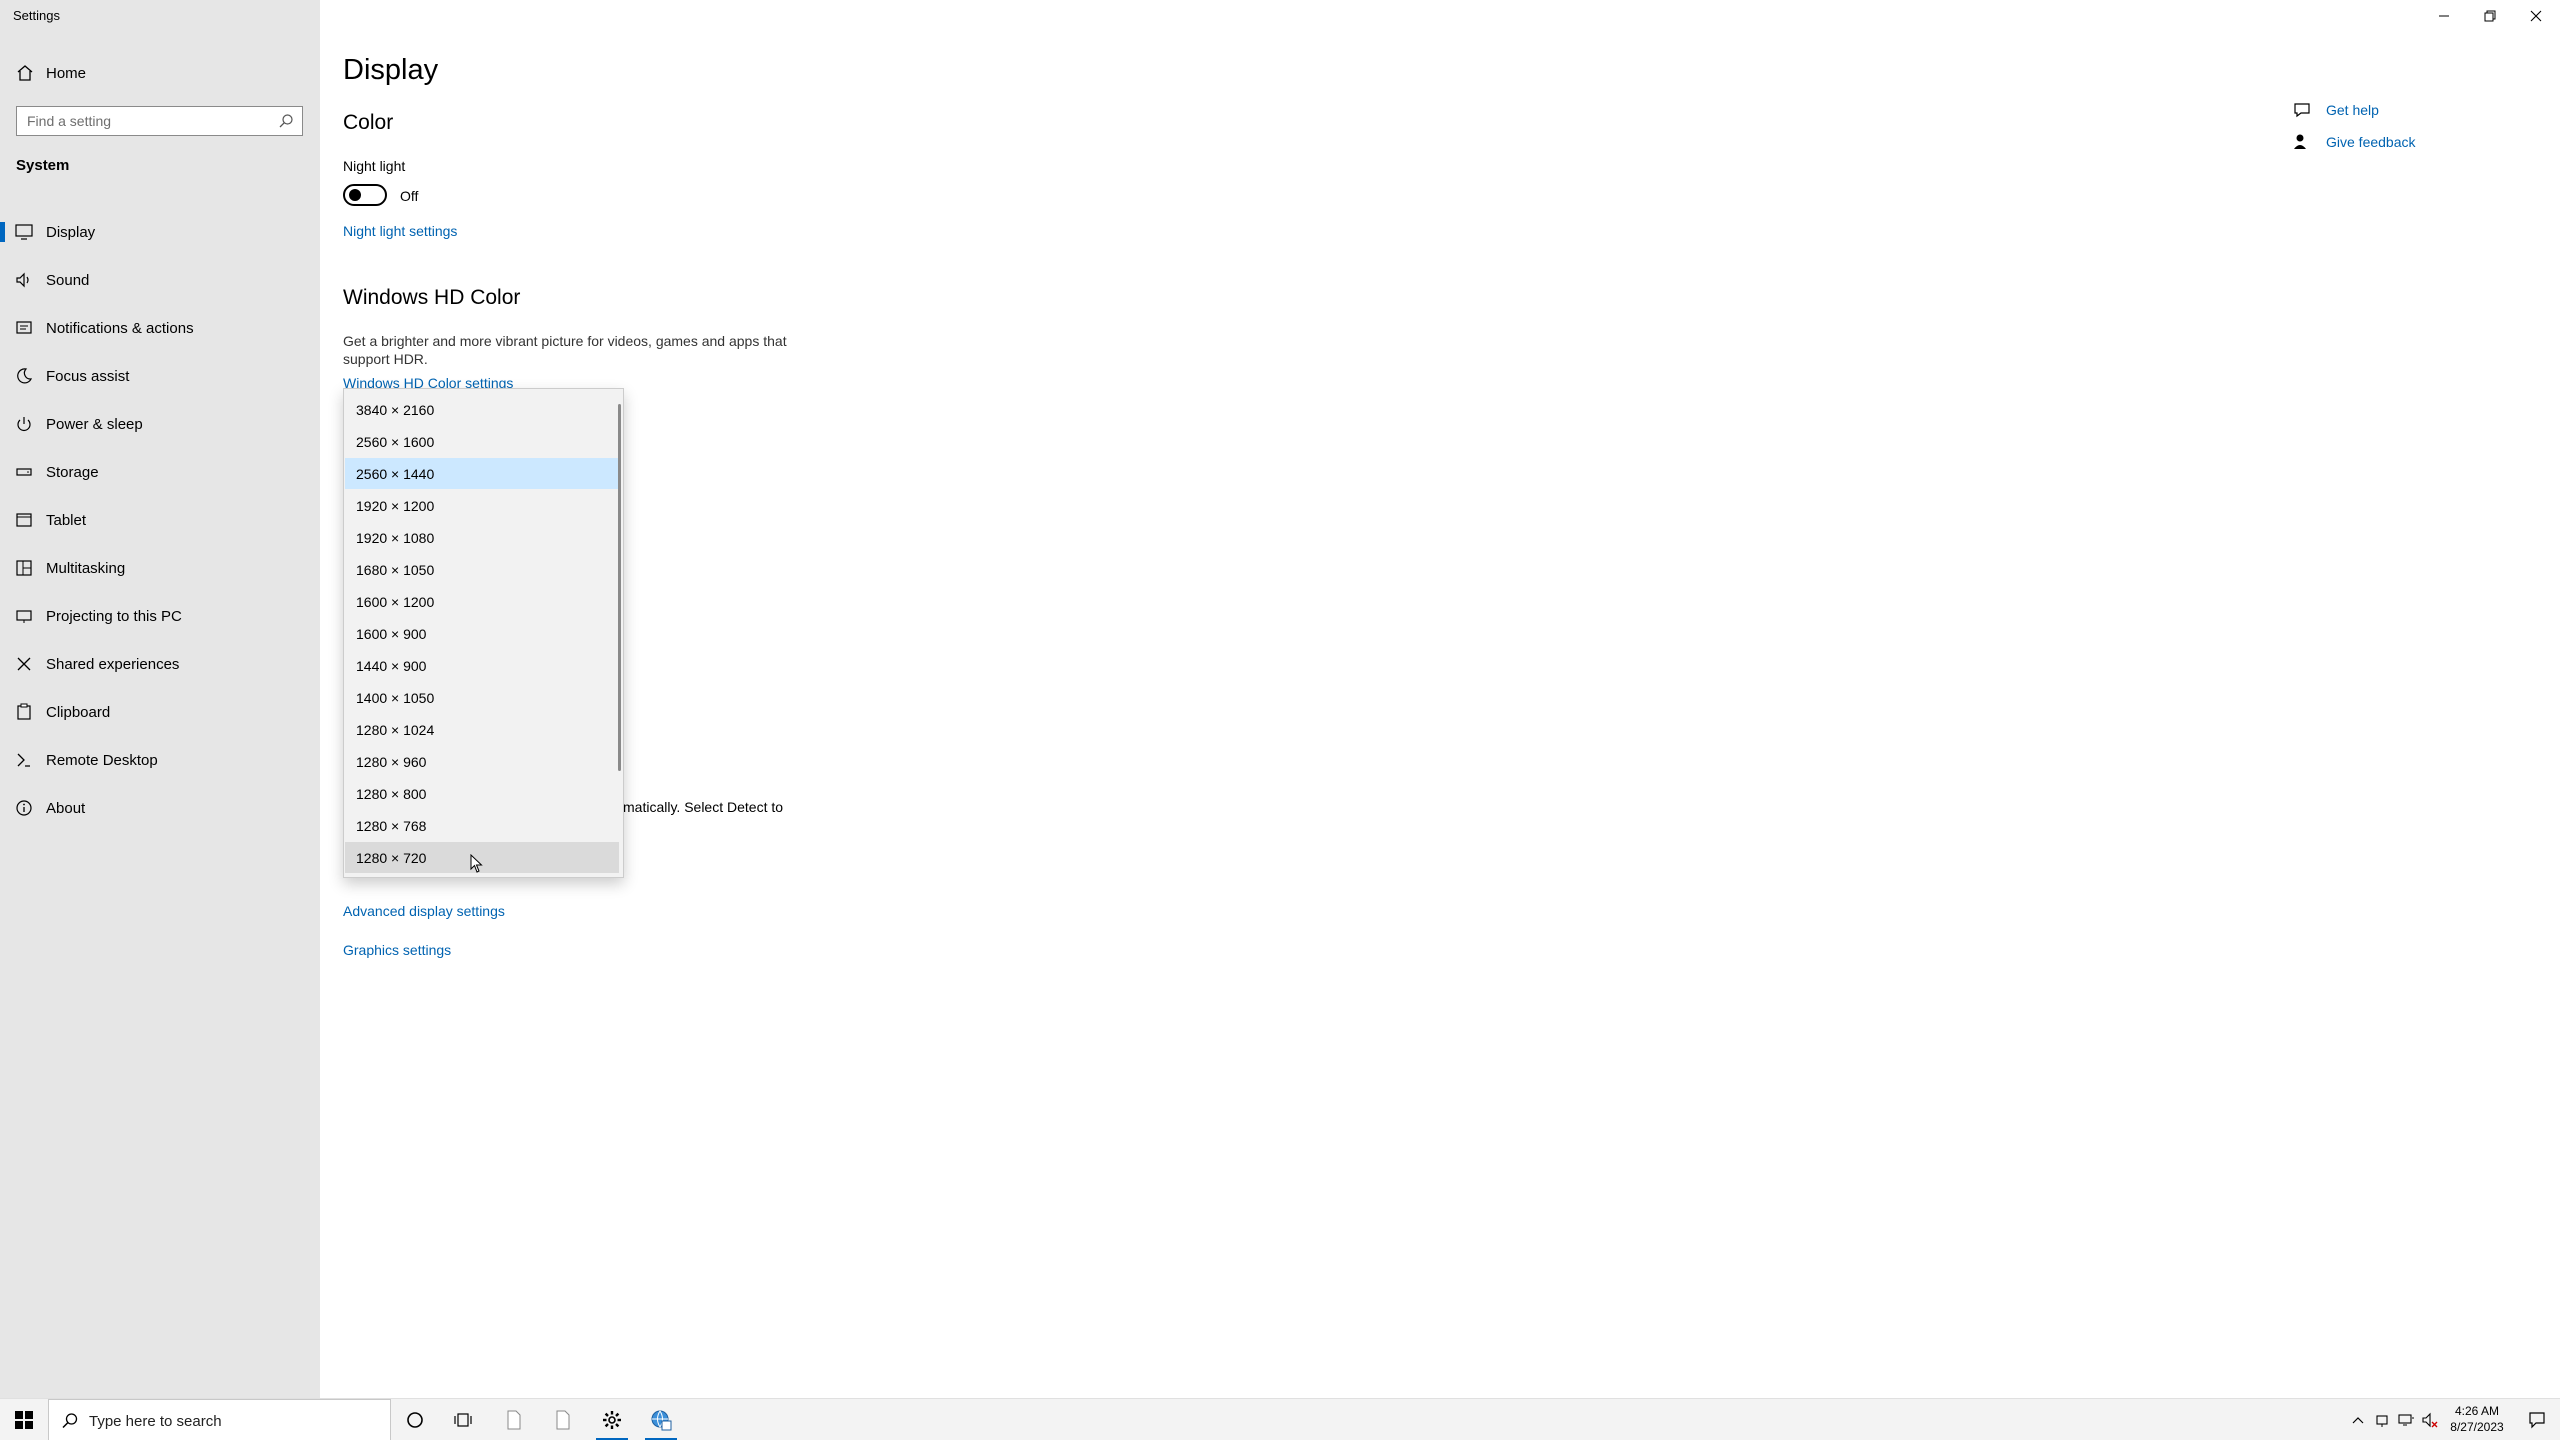 Image resolution: width=2560 pixels, height=1440 pixels. I want to click on shared-icon, so click(24, 664).